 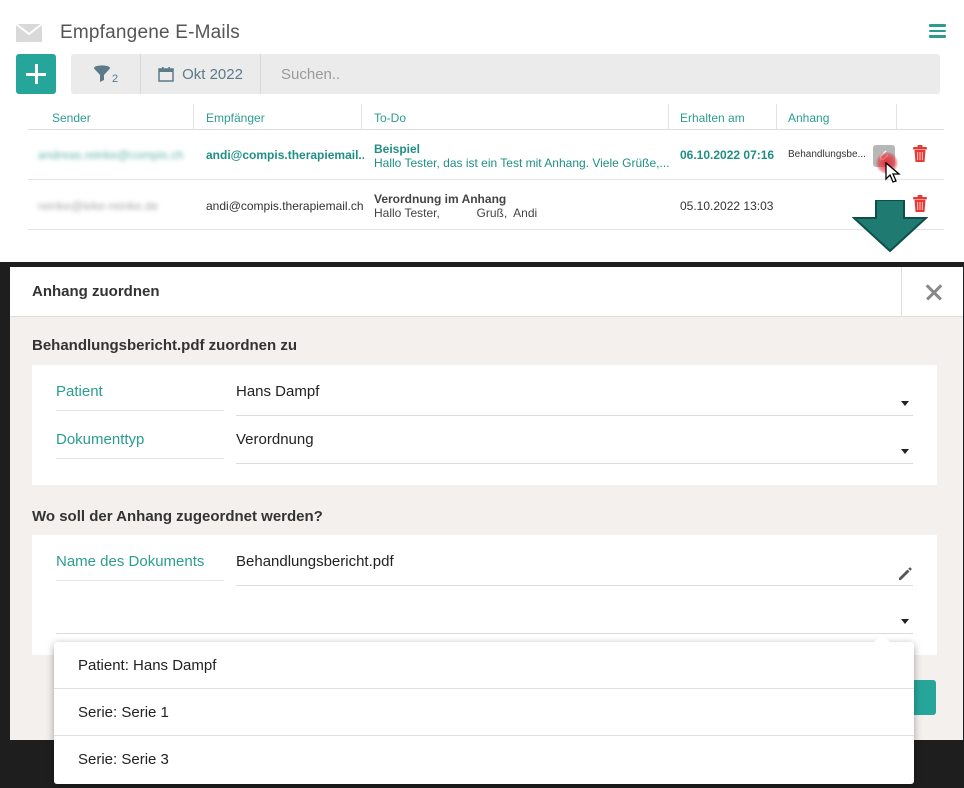 I want to click on section-title-target: Wo soll der Anhang zugeordnet werden?, so click(x=177, y=516).